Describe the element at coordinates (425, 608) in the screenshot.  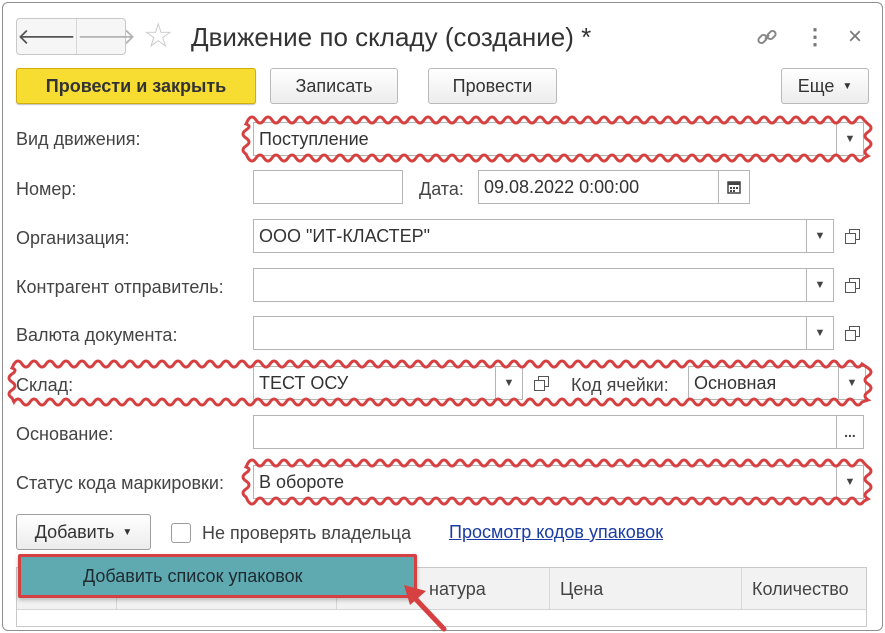
I see `annotation-arrow` at that location.